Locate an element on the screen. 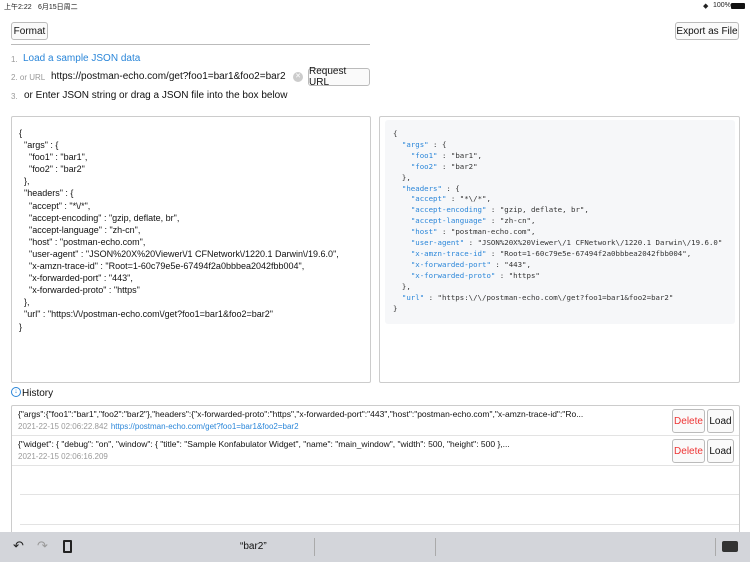 Image resolution: width=750 pixels, height=562 pixels. json-key: "x-amzn-trace-id" is located at coordinates (448, 253).